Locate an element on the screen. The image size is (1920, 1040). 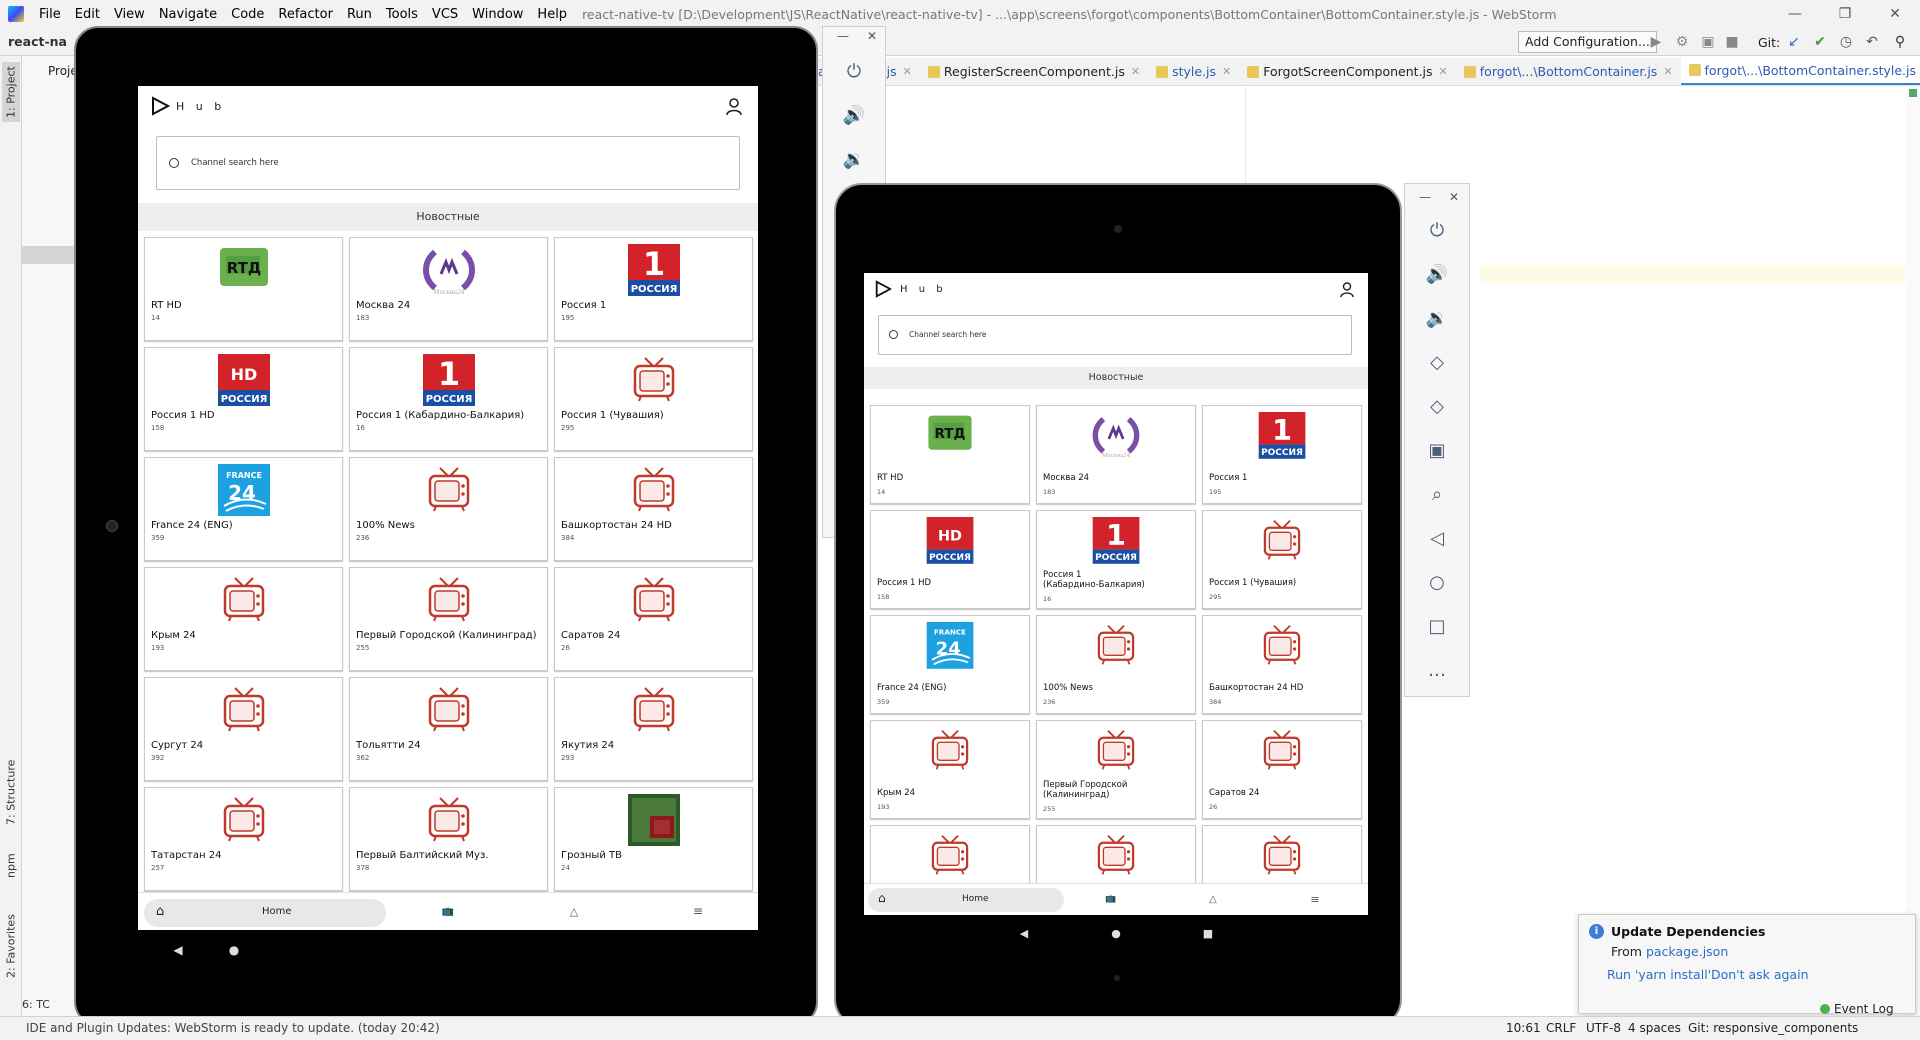
menu-view: View is located at coordinates (129, 14).